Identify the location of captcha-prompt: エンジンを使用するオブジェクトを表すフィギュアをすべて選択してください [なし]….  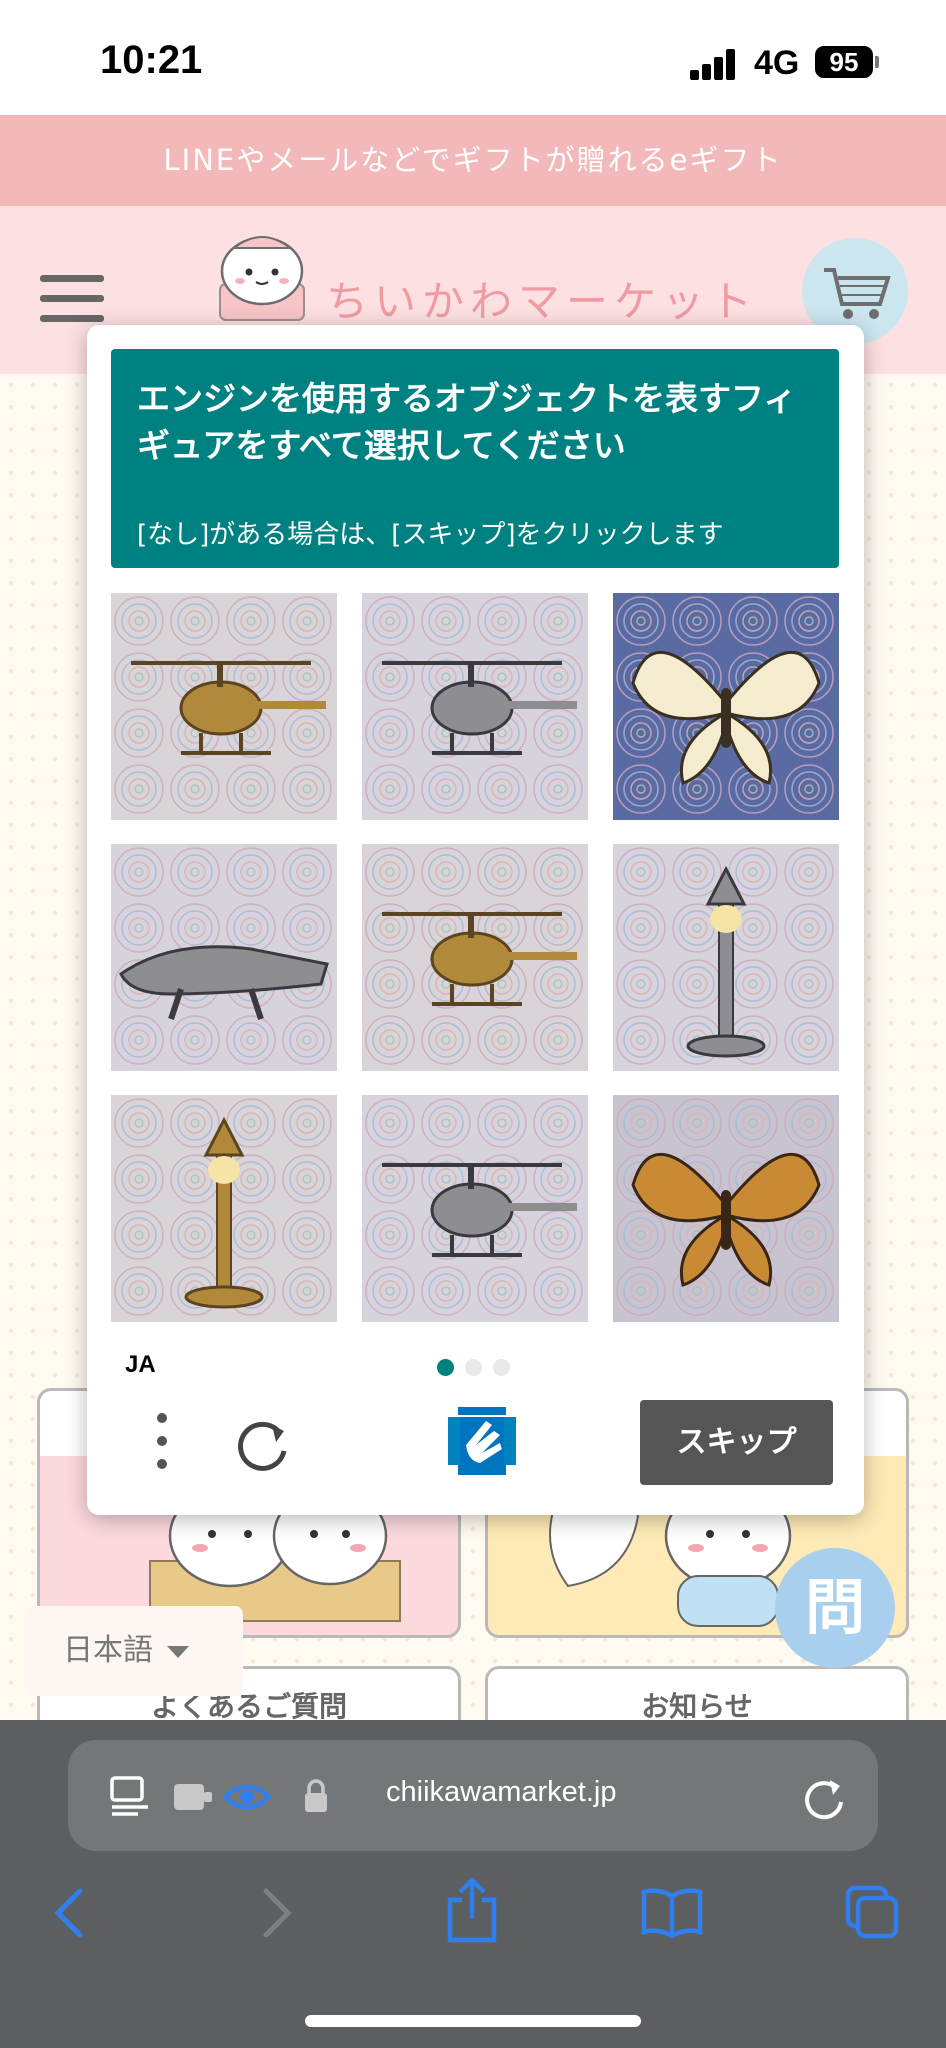
(475, 458).